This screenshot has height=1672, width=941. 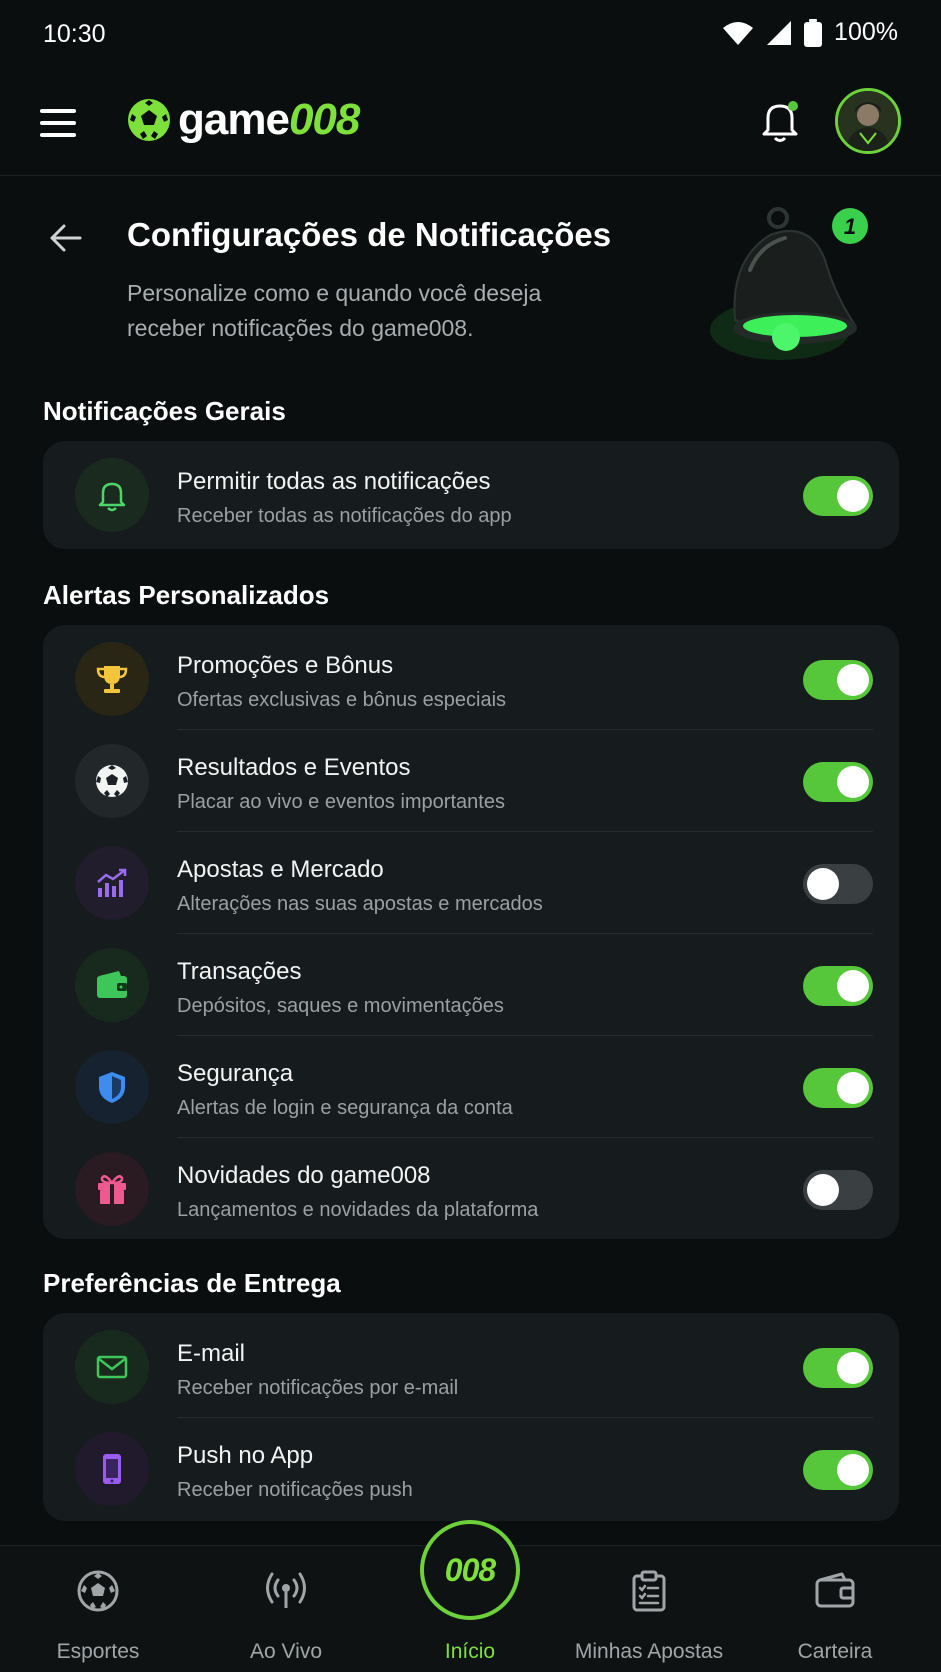 What do you see at coordinates (285, 665) in the screenshot?
I see `setting-label: Promoções e Bônus` at bounding box center [285, 665].